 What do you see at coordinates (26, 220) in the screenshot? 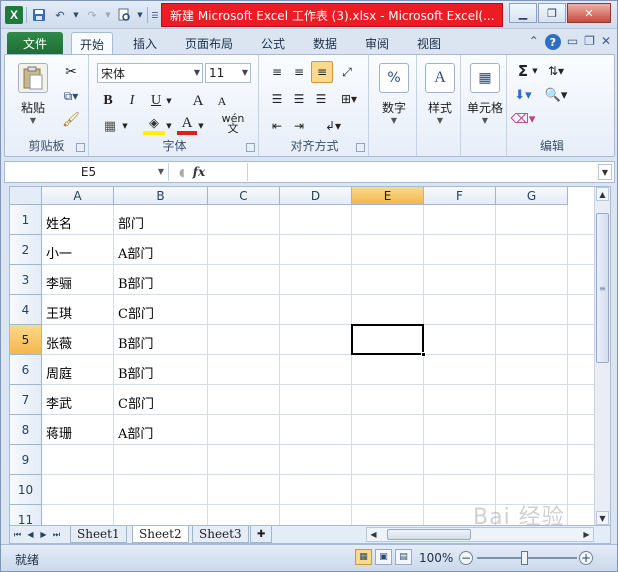
I see `row-header-1: 1` at bounding box center [26, 220].